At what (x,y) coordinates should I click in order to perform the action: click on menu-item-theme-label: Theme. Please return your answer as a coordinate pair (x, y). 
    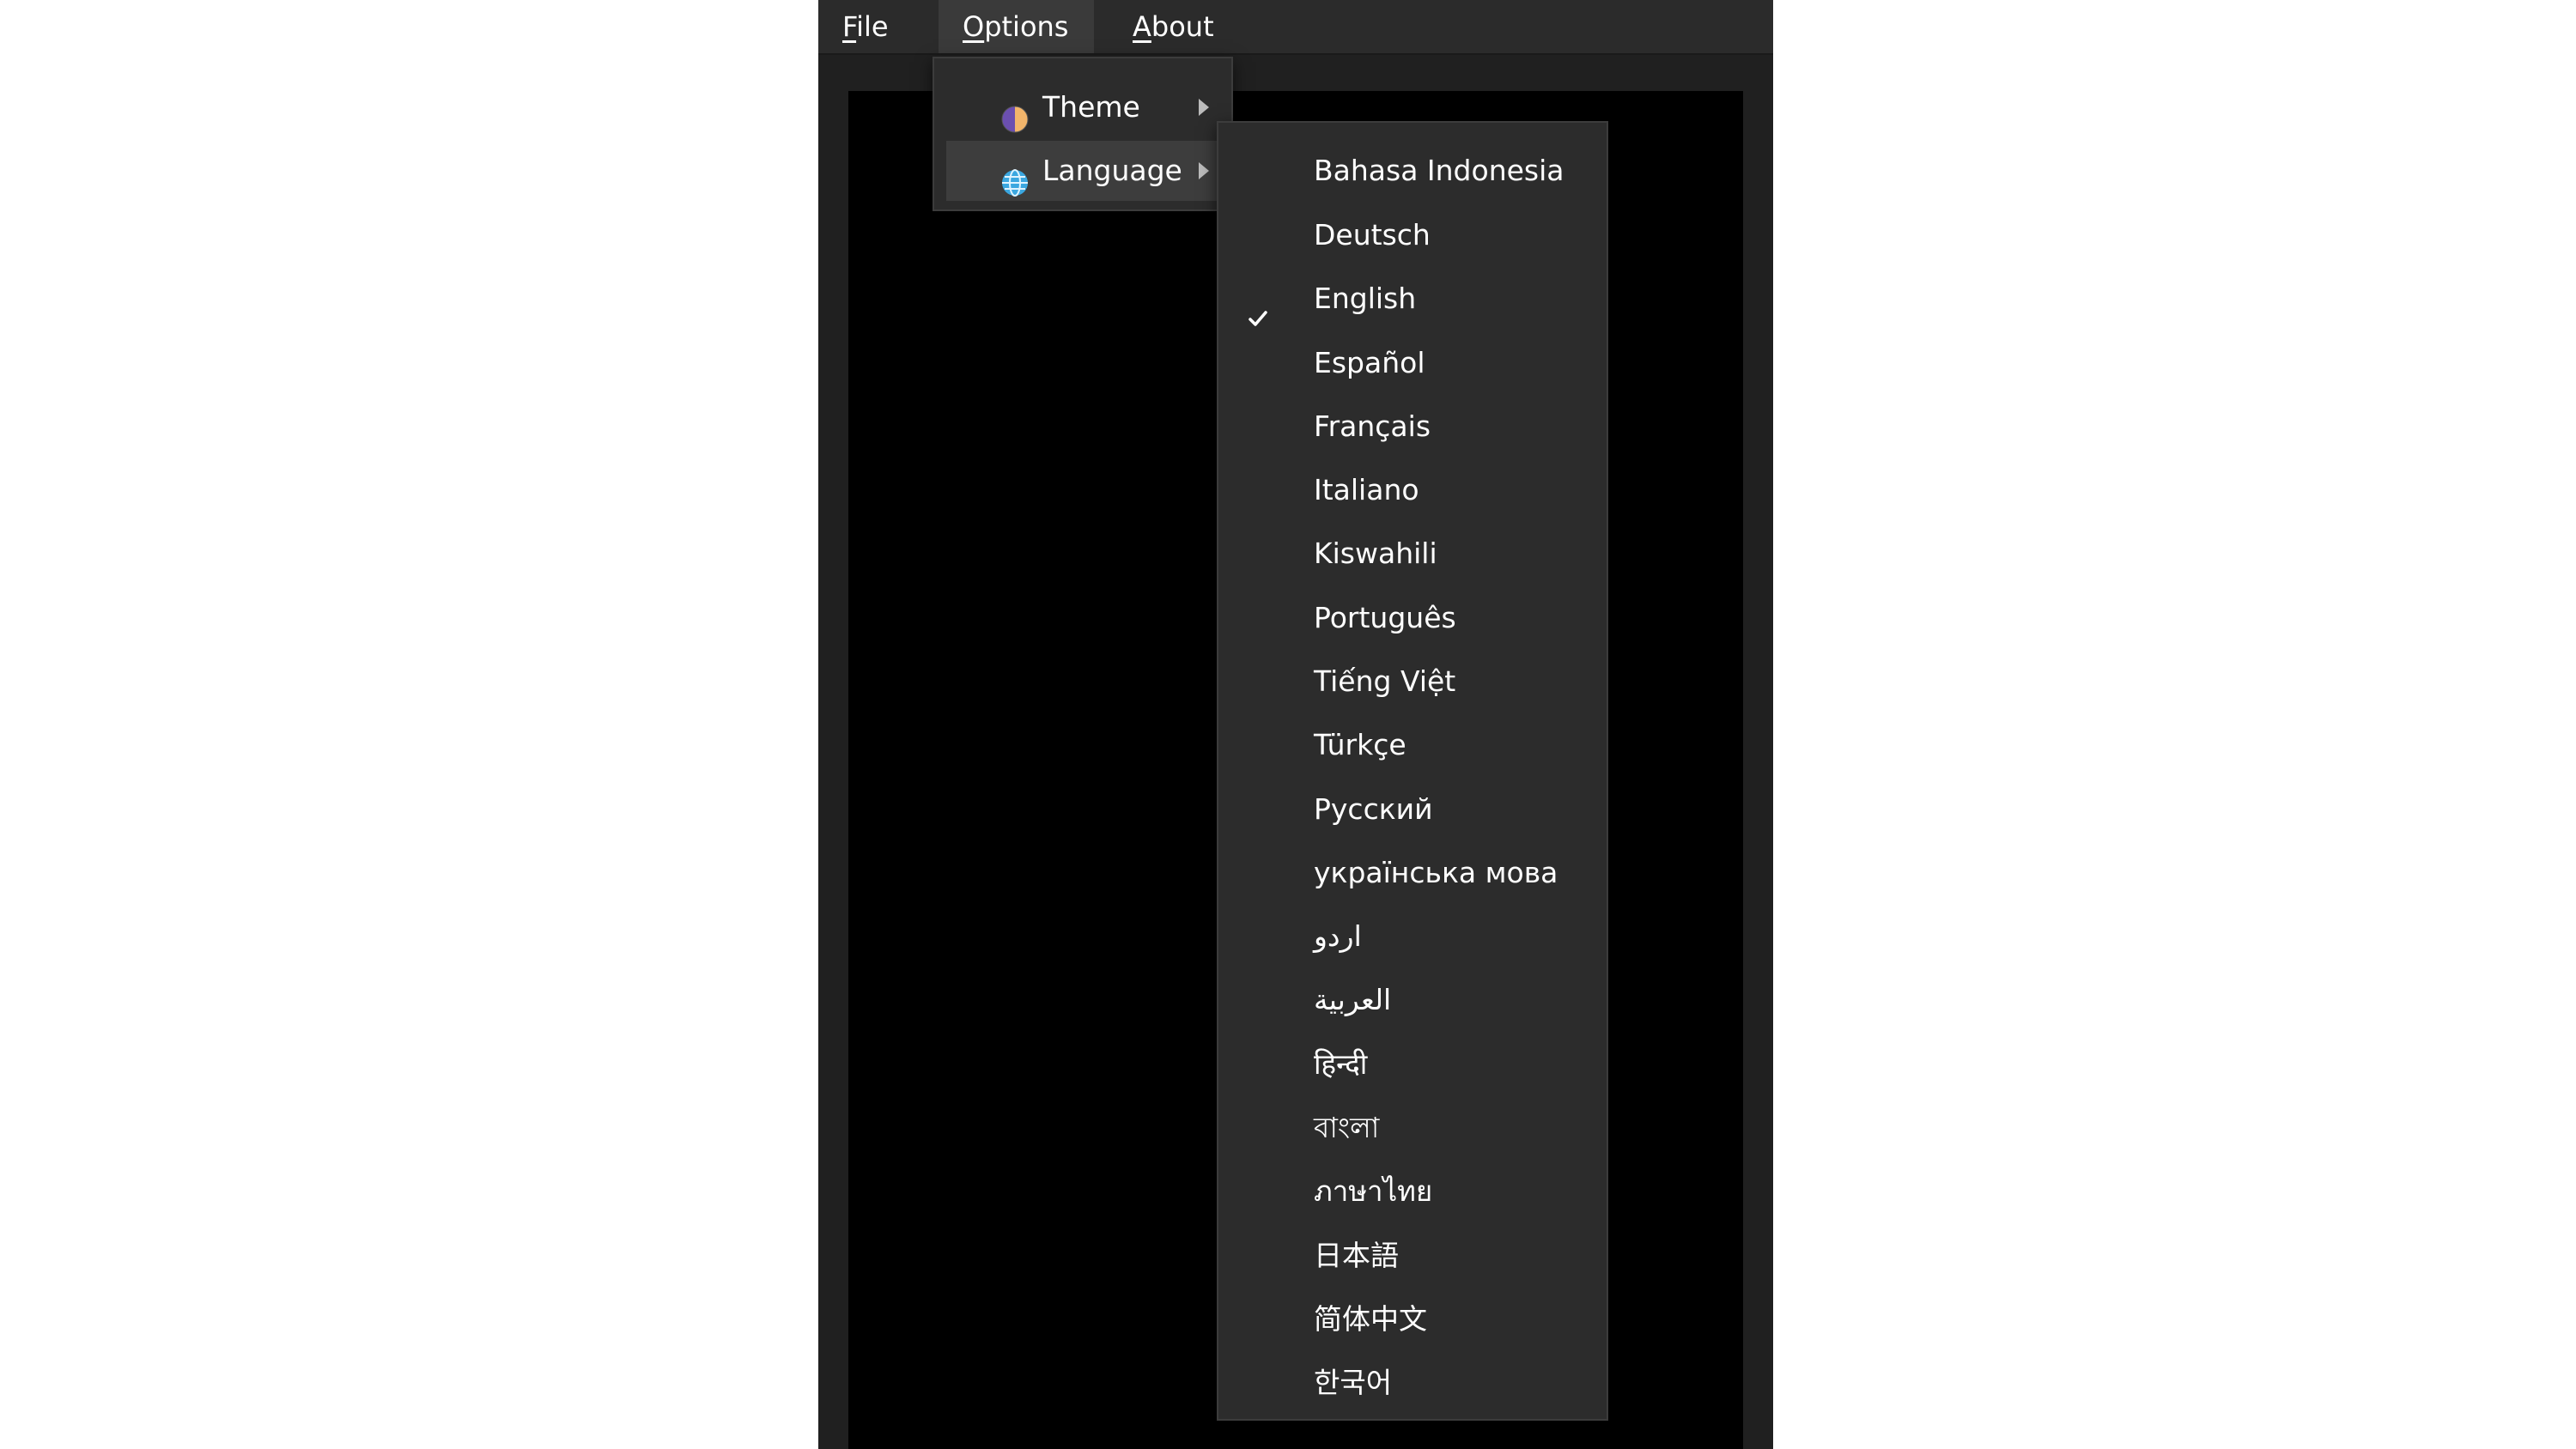
    Looking at the image, I should click on (1091, 107).